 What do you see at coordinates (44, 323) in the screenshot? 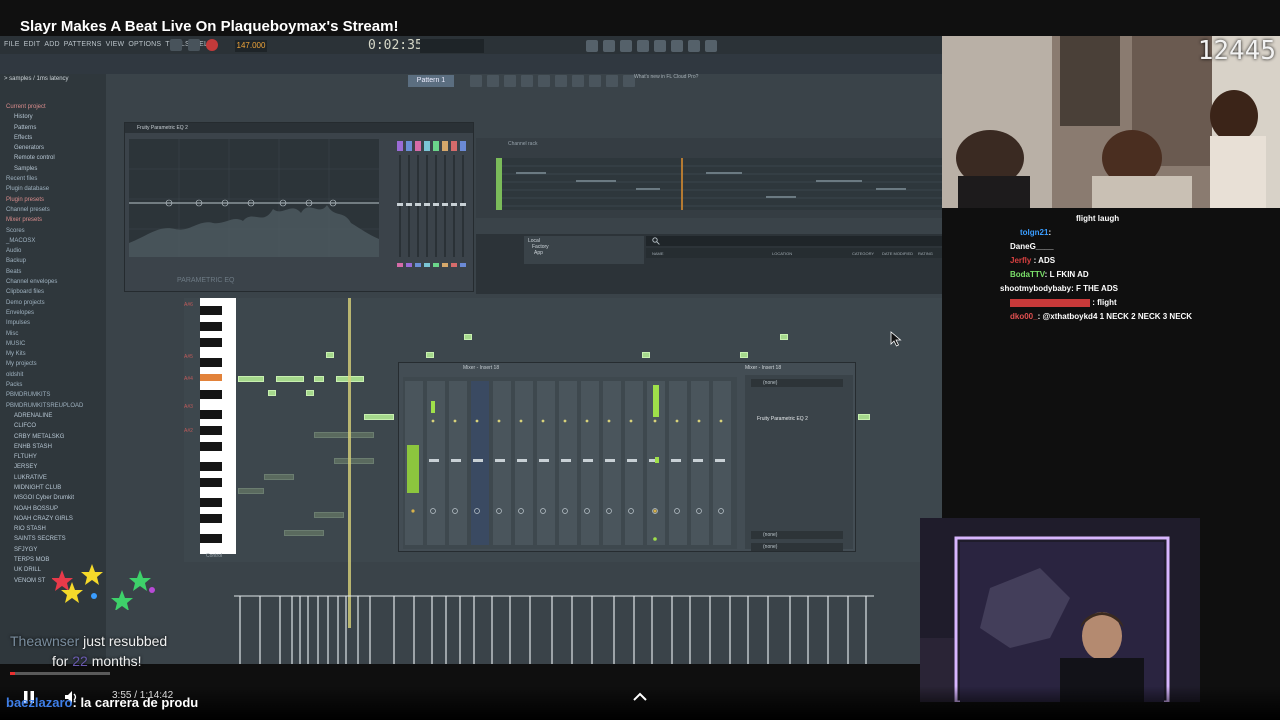
I see `browser-item: Impulses` at bounding box center [44, 323].